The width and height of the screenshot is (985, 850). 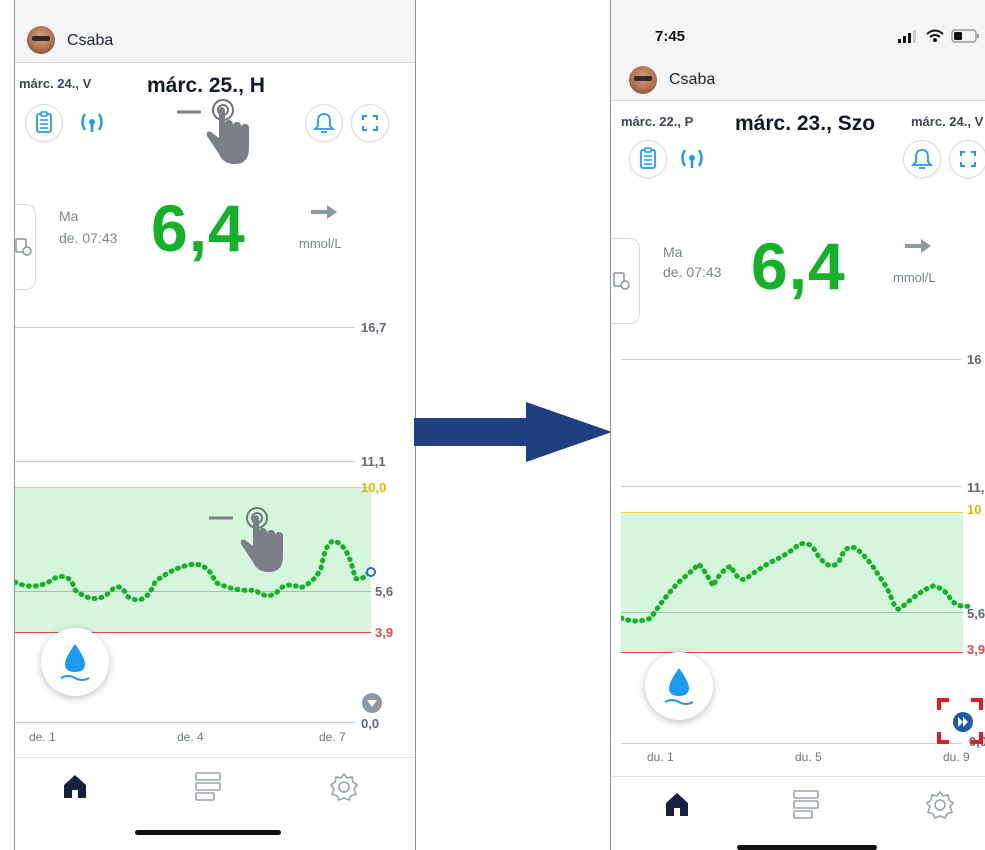 What do you see at coordinates (660, 757) in the screenshot?
I see `x-label: du. 1` at bounding box center [660, 757].